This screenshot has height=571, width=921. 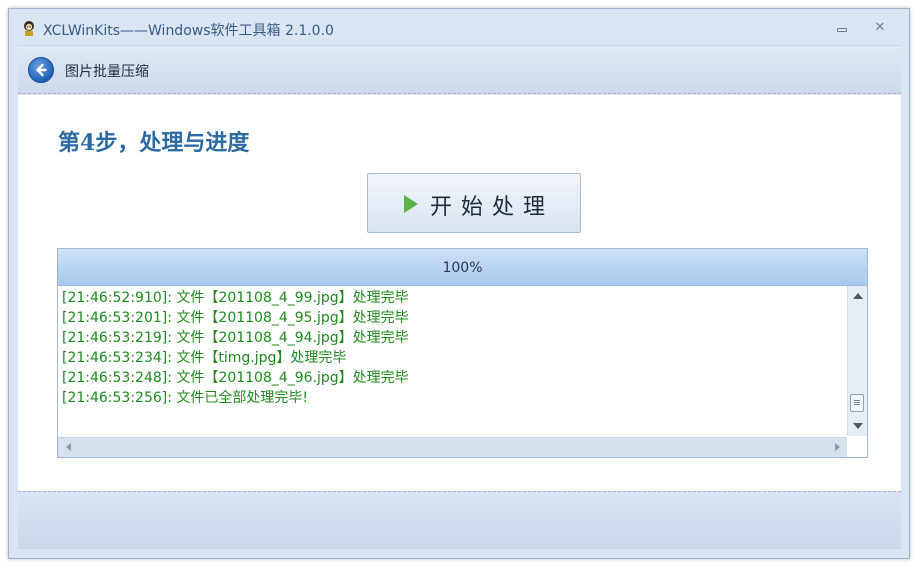 I want to click on play-icon, so click(x=411, y=204).